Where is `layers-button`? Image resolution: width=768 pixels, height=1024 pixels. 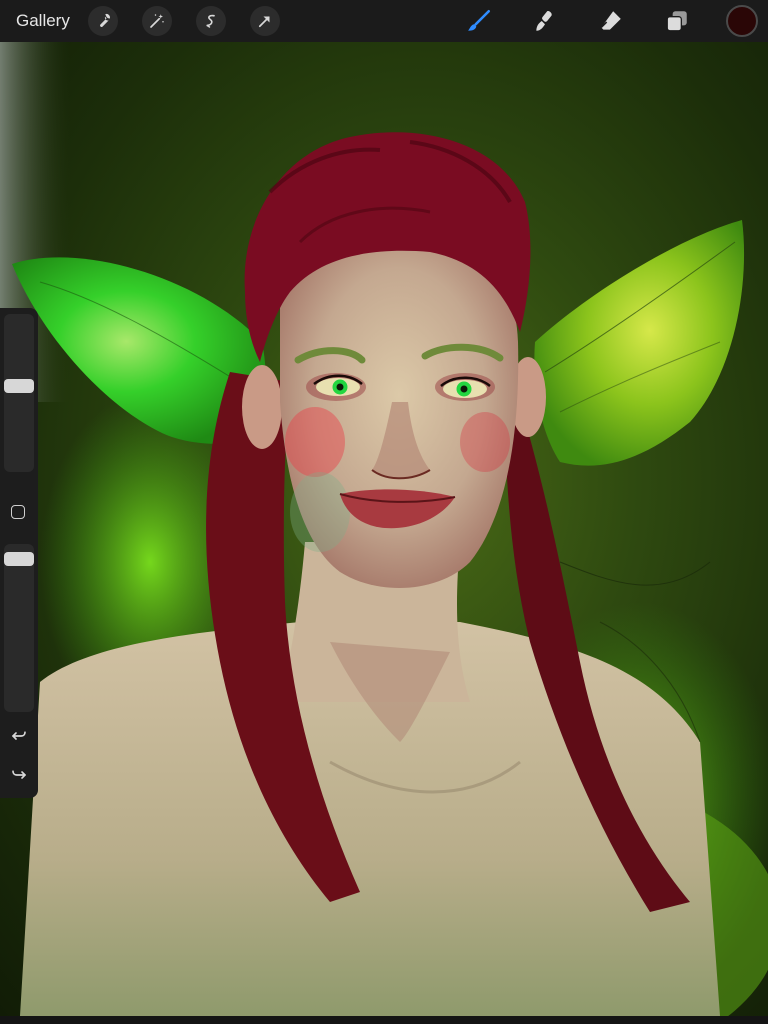 layers-button is located at coordinates (677, 21).